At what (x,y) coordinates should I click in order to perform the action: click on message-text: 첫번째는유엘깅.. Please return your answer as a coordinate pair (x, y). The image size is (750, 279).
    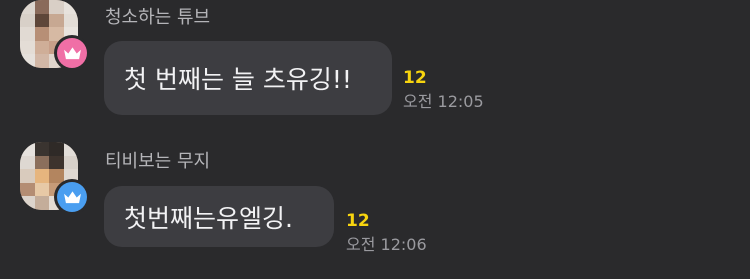
    Looking at the image, I should click on (208, 218).